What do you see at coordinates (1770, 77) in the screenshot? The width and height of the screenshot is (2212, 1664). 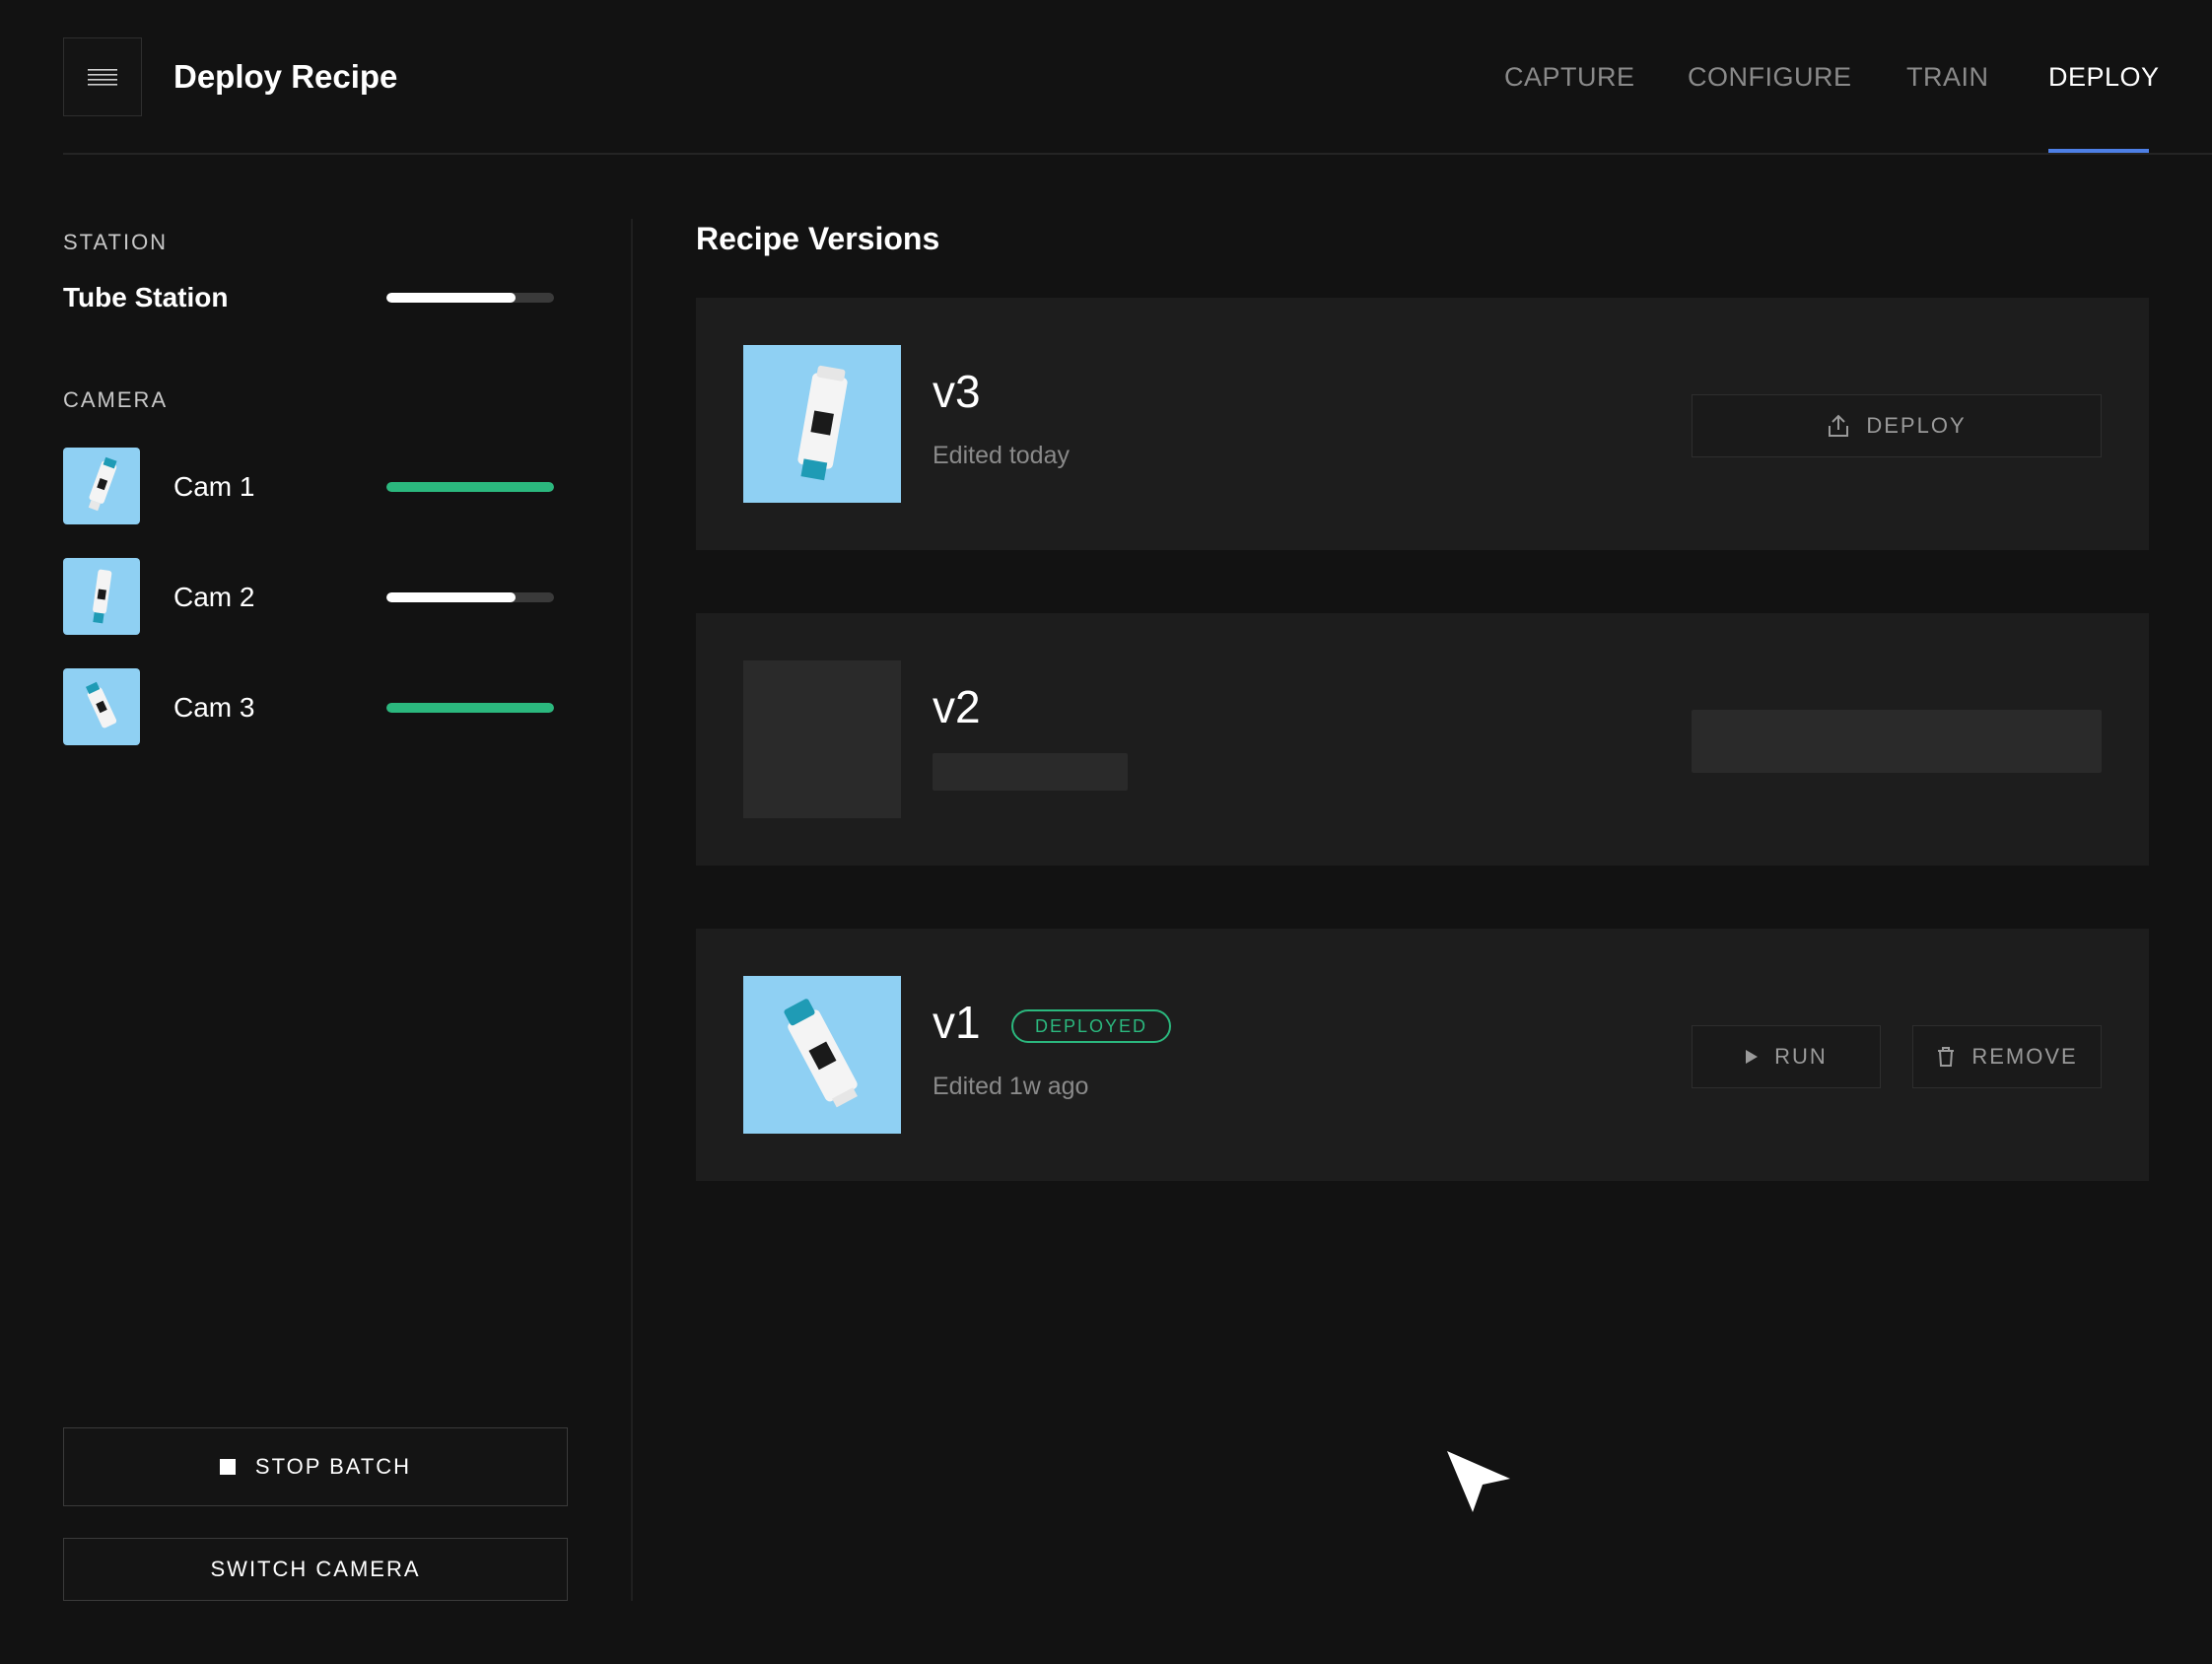 I see `tab-configure: CONFIGURE` at bounding box center [1770, 77].